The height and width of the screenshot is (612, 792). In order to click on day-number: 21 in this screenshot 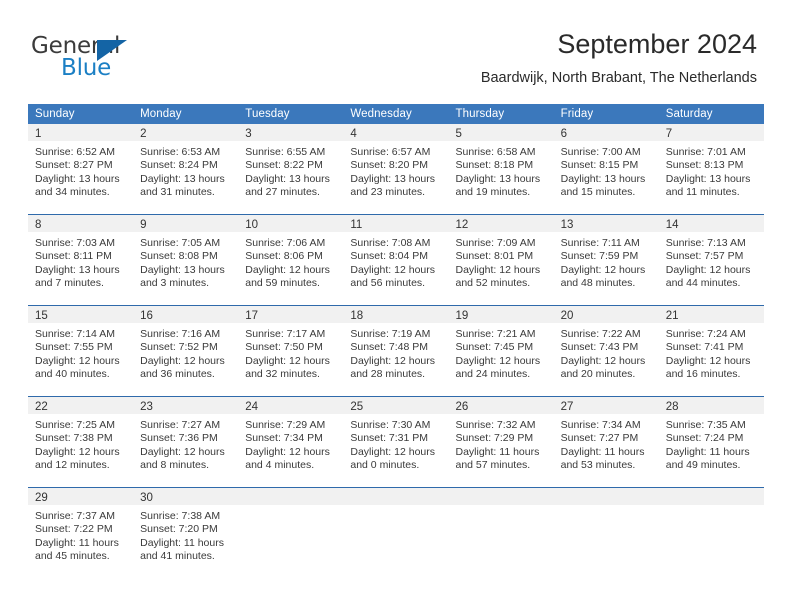, I will do `click(672, 316)`.